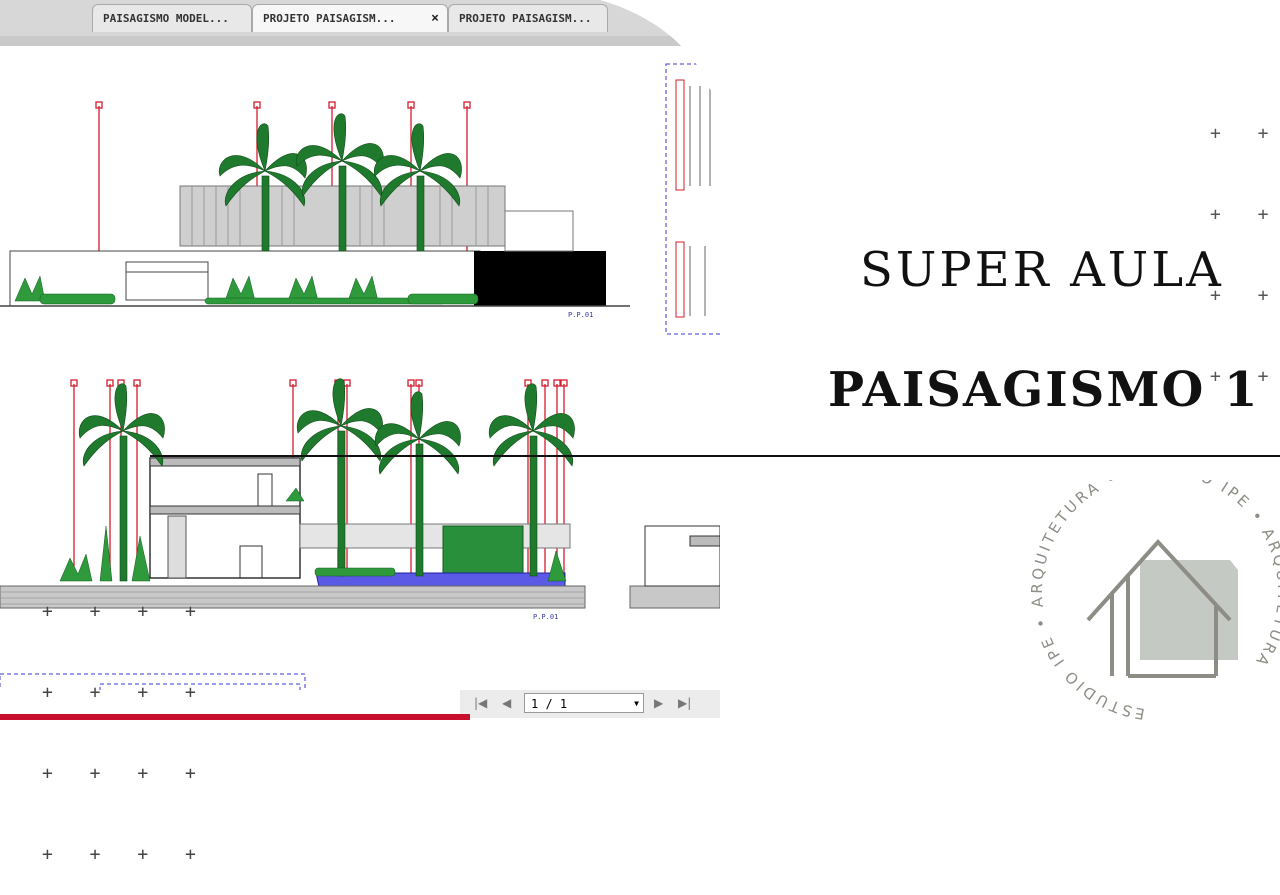 Image resolution: width=1280 pixels, height=895 pixels. I want to click on first-page-button: |◀, so click(480, 703).